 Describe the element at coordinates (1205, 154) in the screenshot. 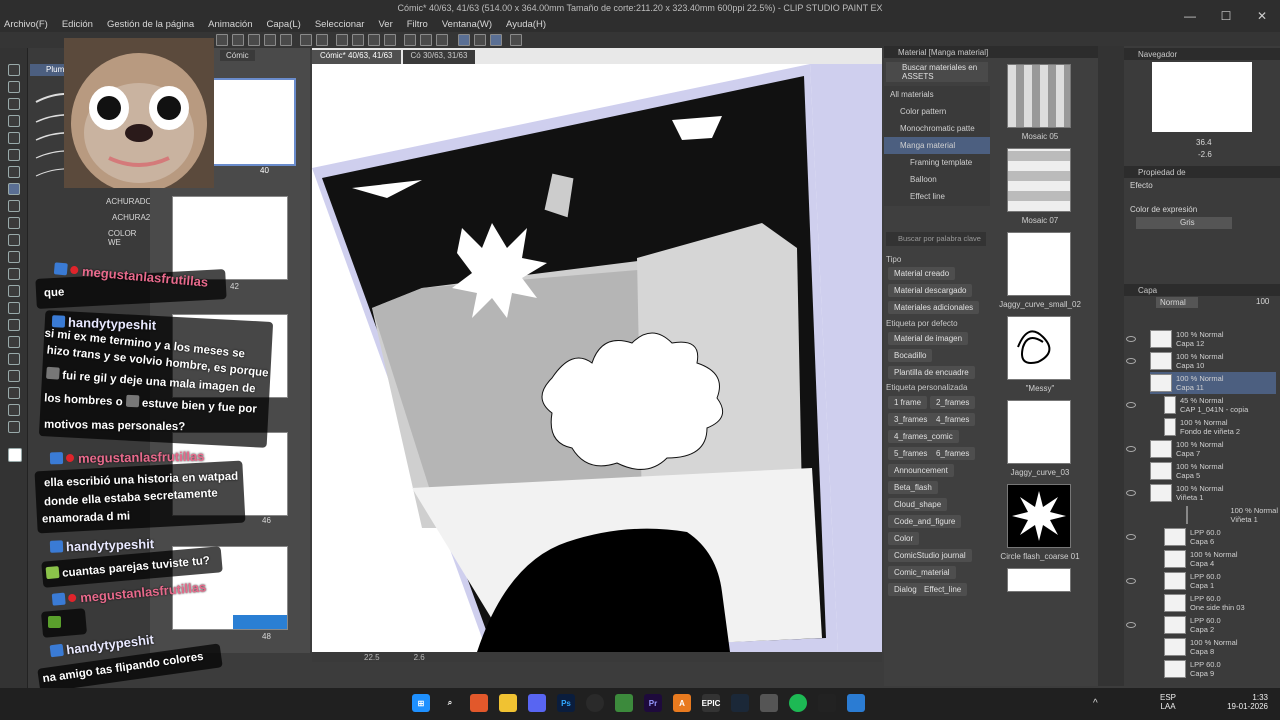

I see `navigator-rotation: -2.6` at that location.